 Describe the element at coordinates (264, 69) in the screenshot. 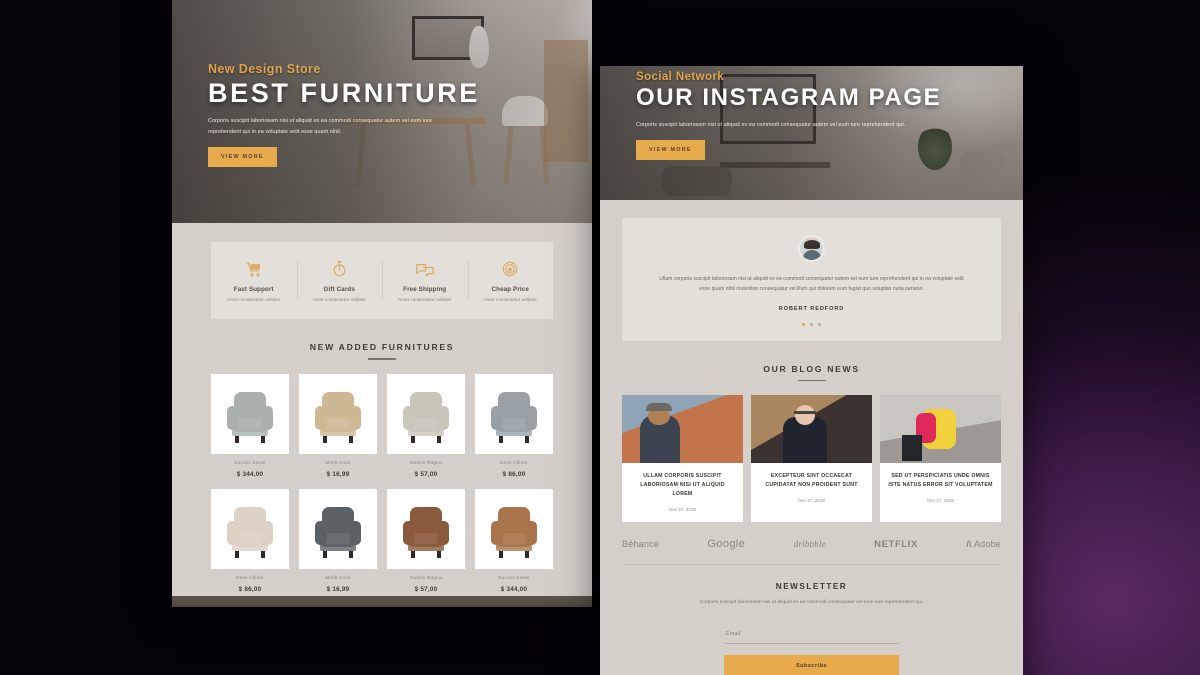

I see `hero-kicker: New Design Store` at that location.